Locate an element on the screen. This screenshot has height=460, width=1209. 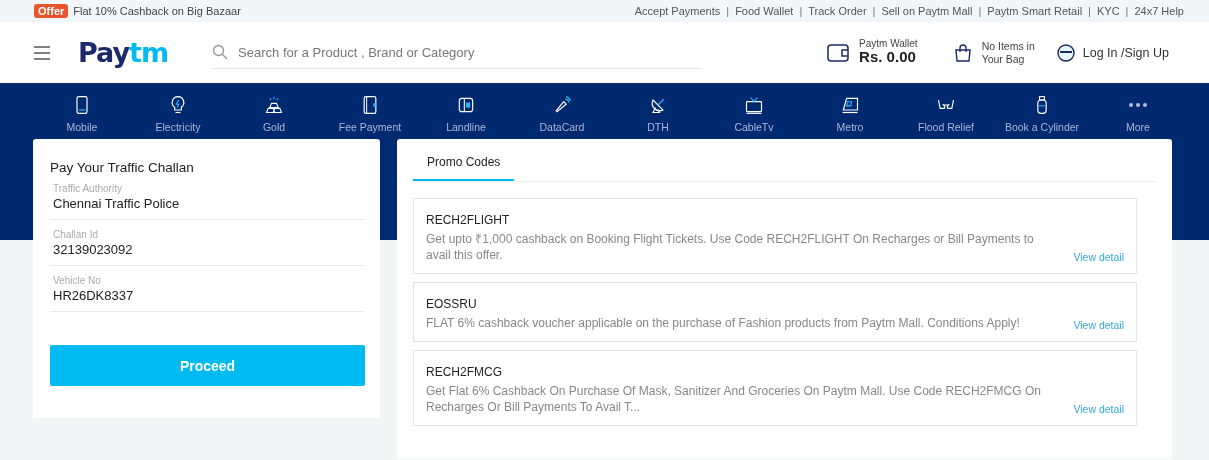
shopping-bag-icon is located at coordinates (962, 52).